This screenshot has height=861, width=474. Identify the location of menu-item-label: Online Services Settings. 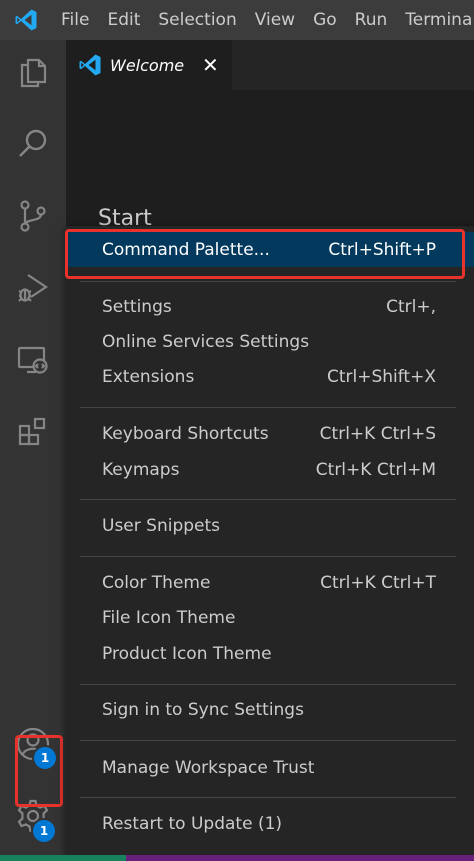
(206, 341).